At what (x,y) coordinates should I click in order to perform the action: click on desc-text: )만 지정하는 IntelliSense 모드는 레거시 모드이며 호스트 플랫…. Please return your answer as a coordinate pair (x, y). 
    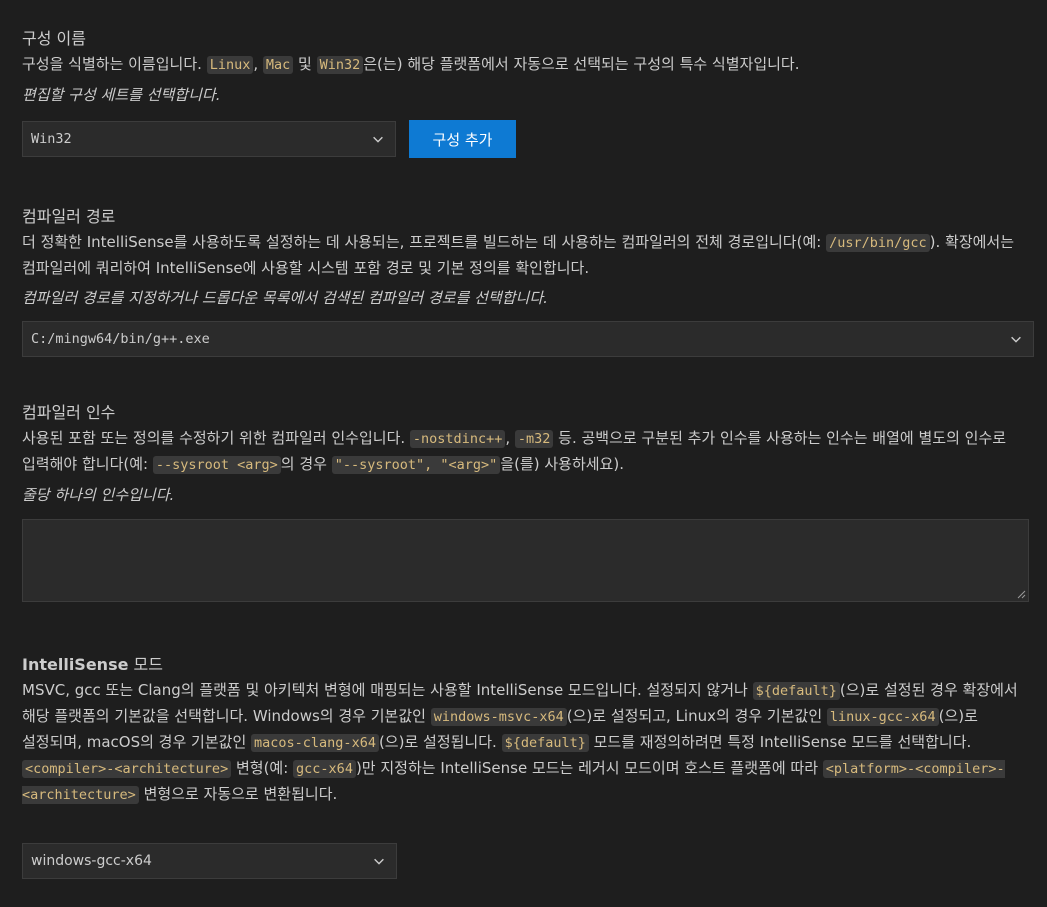
    Looking at the image, I should click on (589, 768).